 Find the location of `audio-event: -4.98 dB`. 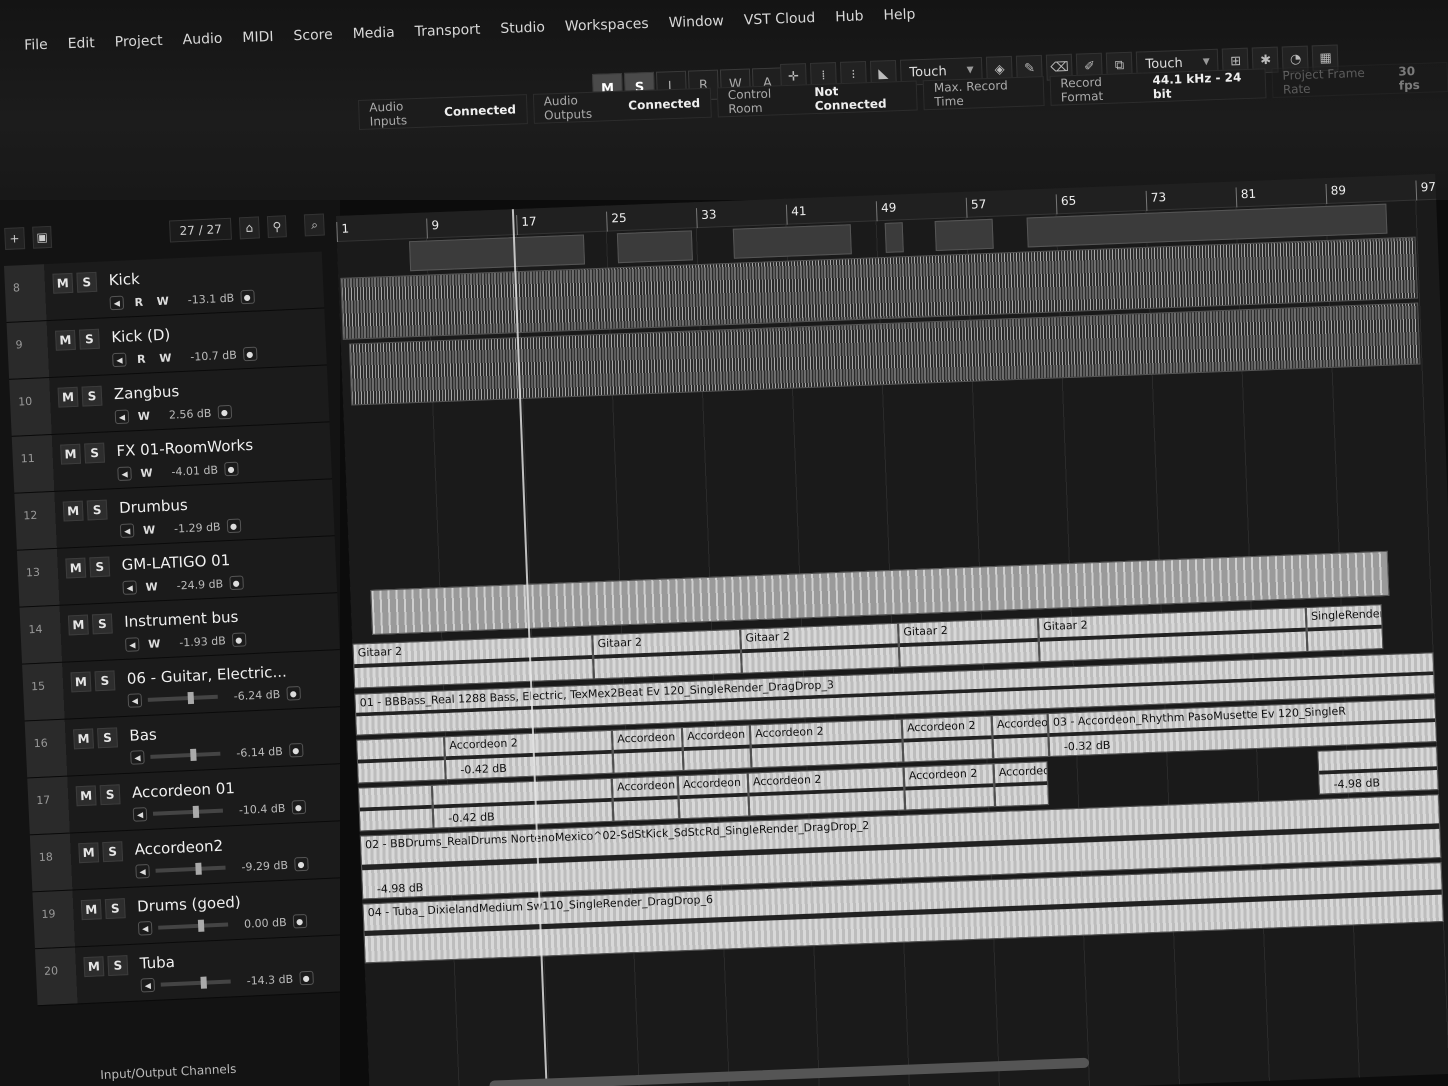

audio-event: -4.98 dB is located at coordinates (1378, 770).